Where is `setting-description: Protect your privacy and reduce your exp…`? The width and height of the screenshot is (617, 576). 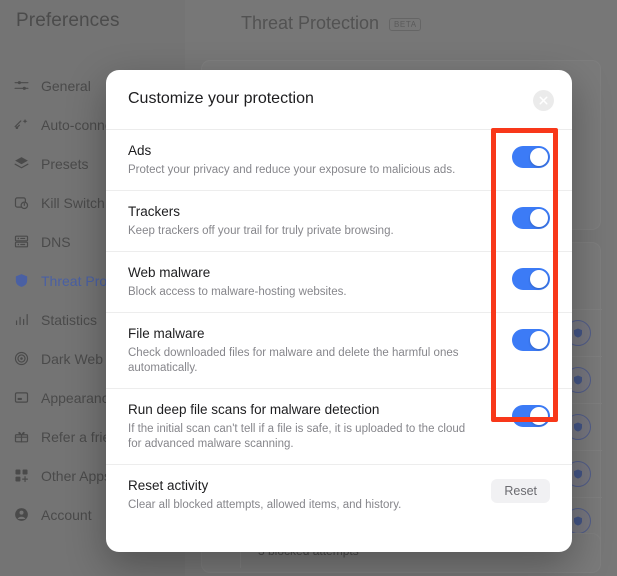
setting-description: Protect your privacy and reduce your exp… is located at coordinates (292, 170).